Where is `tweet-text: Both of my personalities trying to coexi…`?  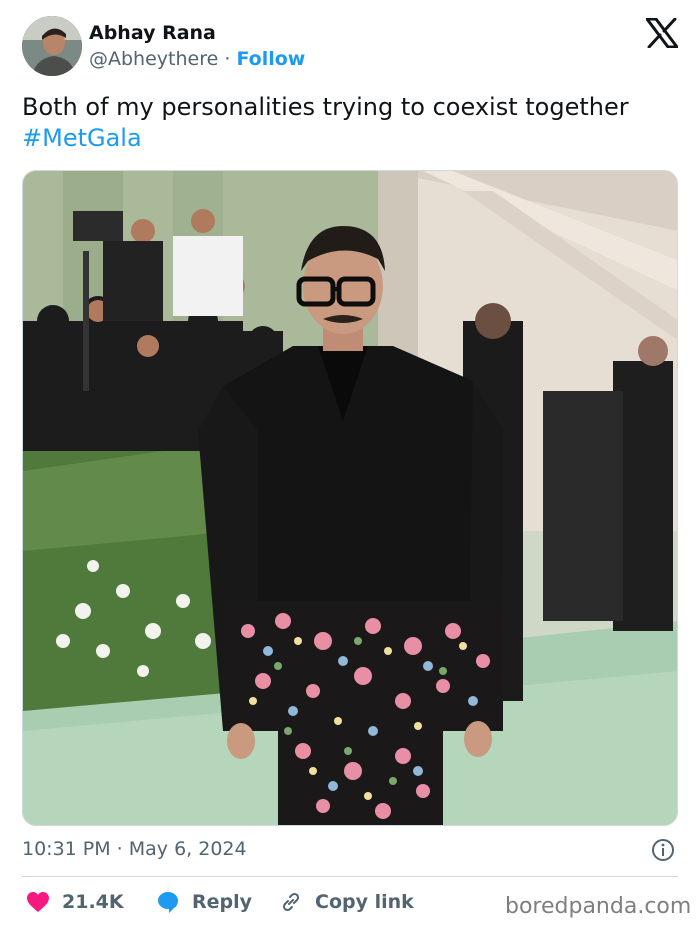 tweet-text: Both of my personalities trying to coexi… is located at coordinates (352, 123).